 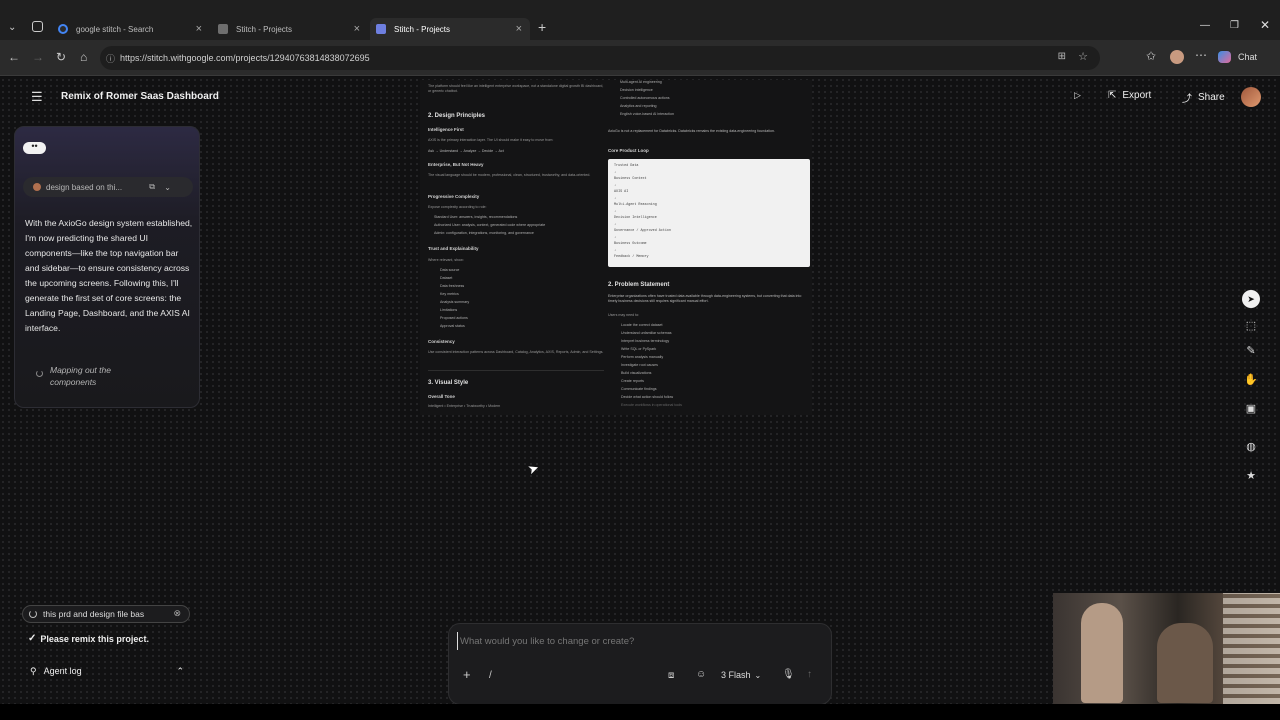 What do you see at coordinates (647, 397) in the screenshot?
I see `list-item: Decide what action should follow` at bounding box center [647, 397].